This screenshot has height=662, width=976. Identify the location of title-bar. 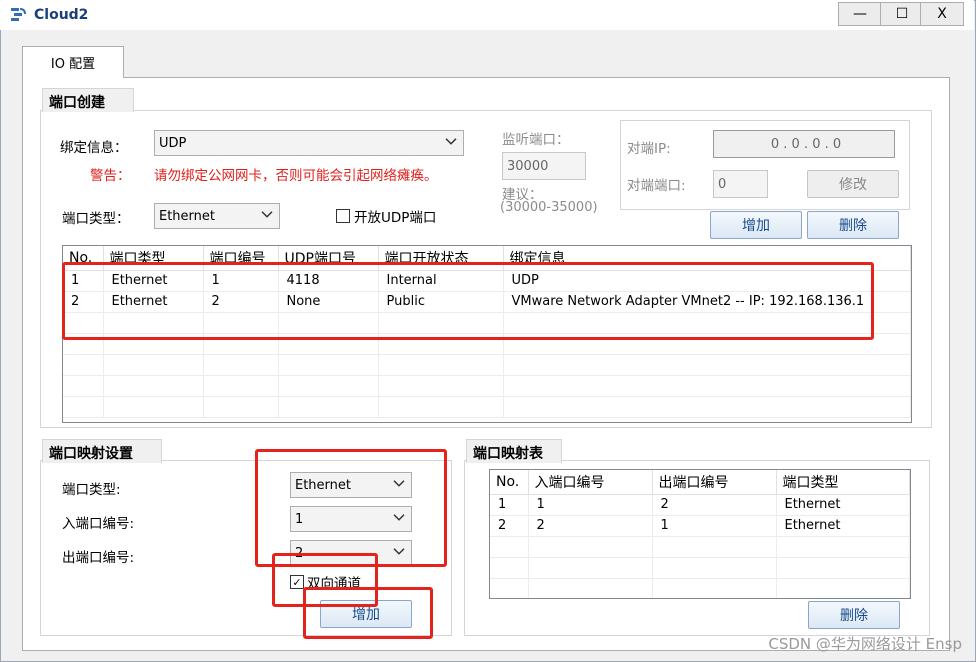
(487, 15).